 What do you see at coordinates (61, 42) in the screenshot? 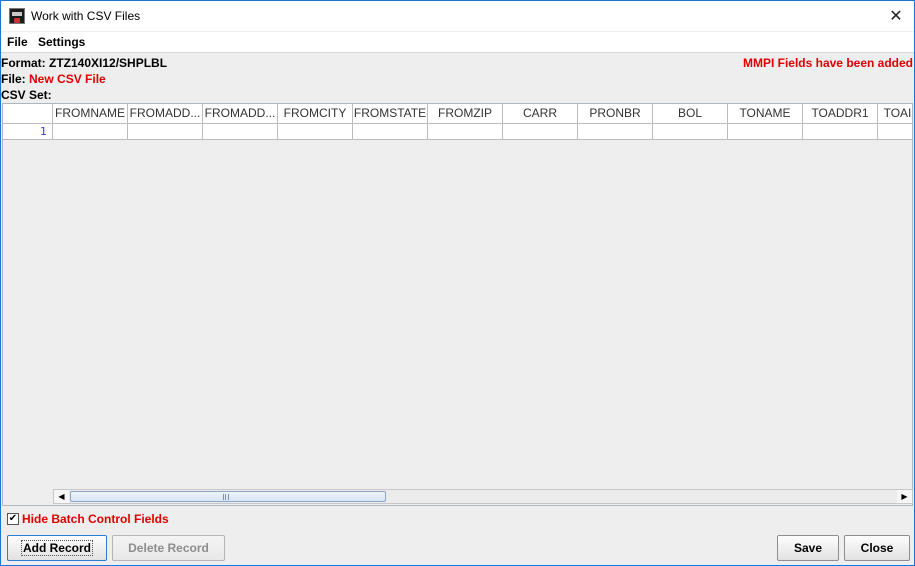
I see `menu-settings: Settings` at bounding box center [61, 42].